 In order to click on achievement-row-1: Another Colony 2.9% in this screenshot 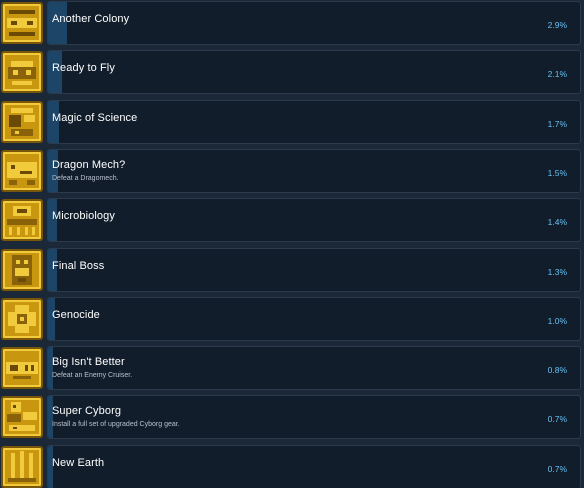, I will do `click(292, 23)`.